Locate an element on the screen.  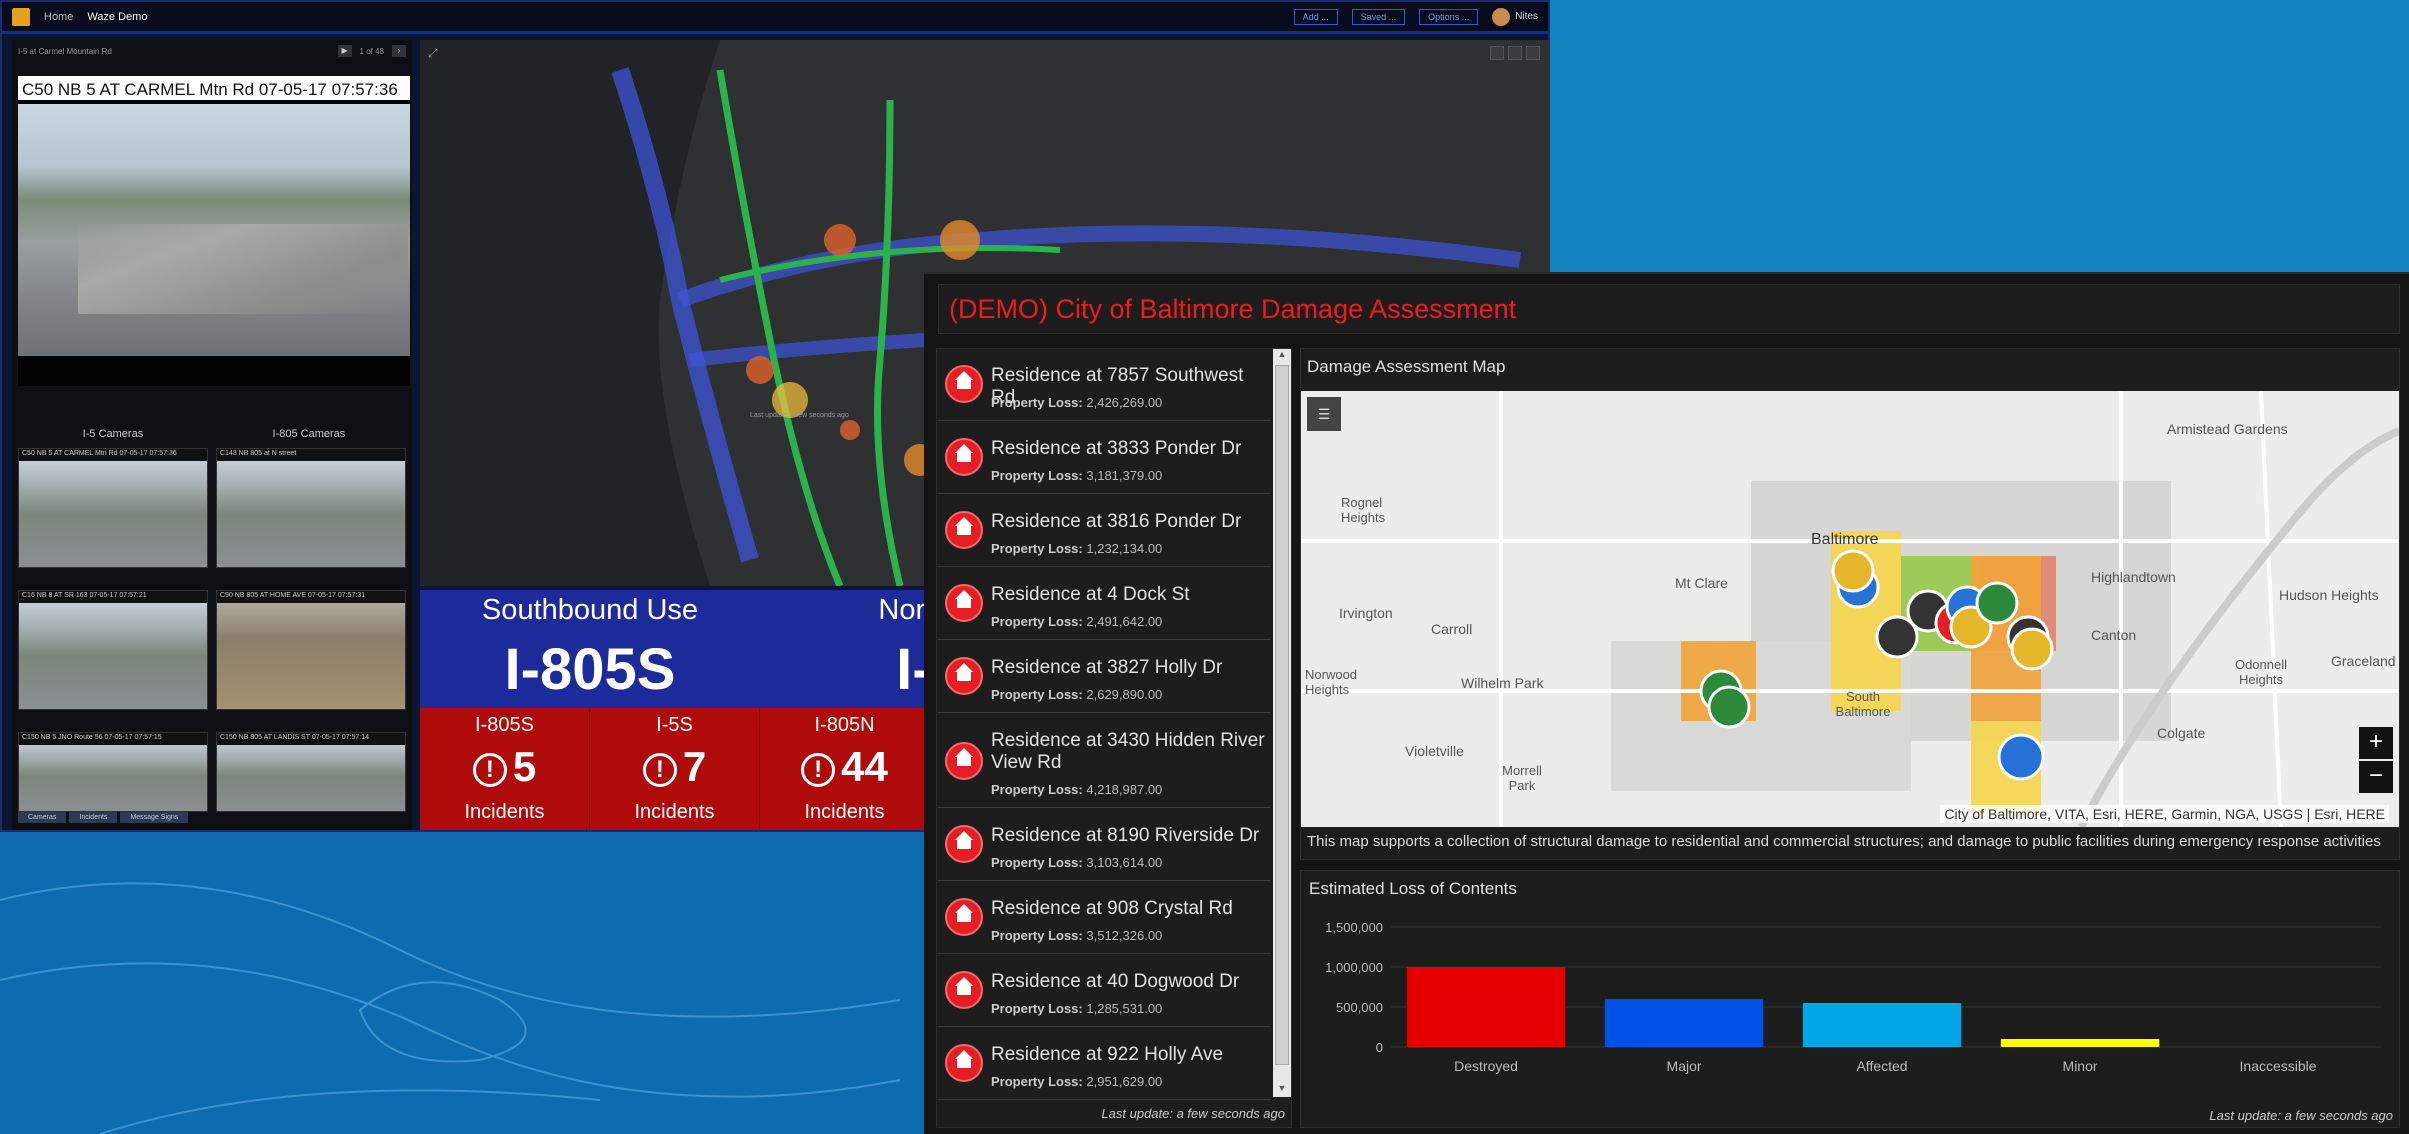
zoom-out-button: − is located at coordinates (2376, 777).